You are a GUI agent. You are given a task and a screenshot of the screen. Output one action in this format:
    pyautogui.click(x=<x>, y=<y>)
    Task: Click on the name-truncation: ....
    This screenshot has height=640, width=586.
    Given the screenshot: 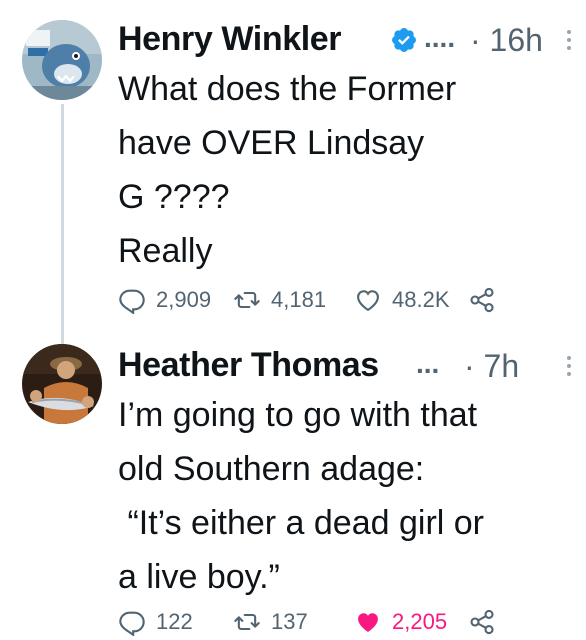 What is the action you would take?
    pyautogui.click(x=440, y=37)
    